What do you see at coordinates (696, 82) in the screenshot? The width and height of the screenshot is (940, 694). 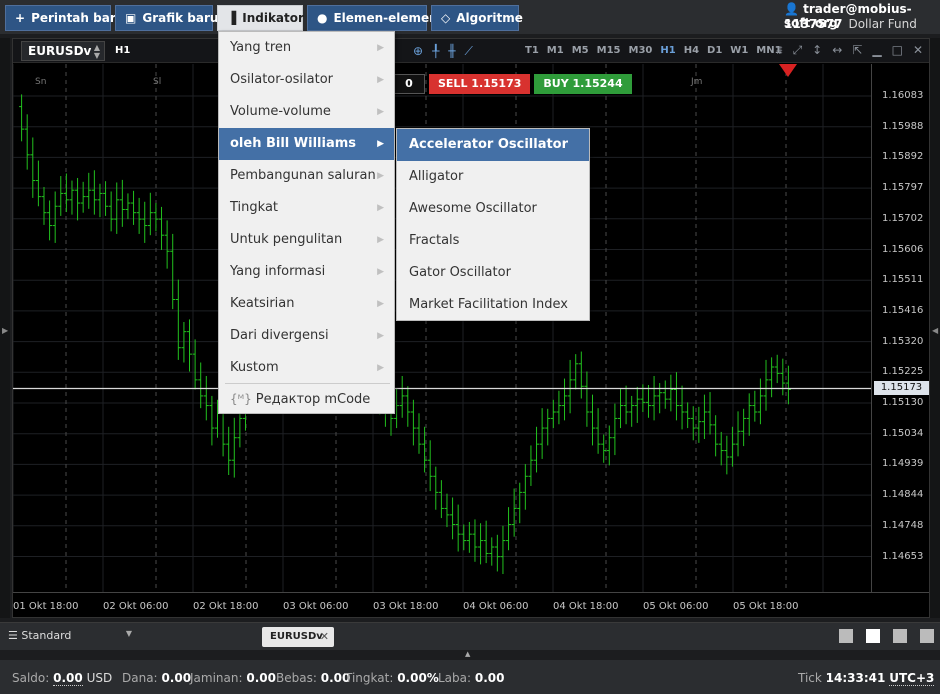 I see `day-label: Jm` at bounding box center [696, 82].